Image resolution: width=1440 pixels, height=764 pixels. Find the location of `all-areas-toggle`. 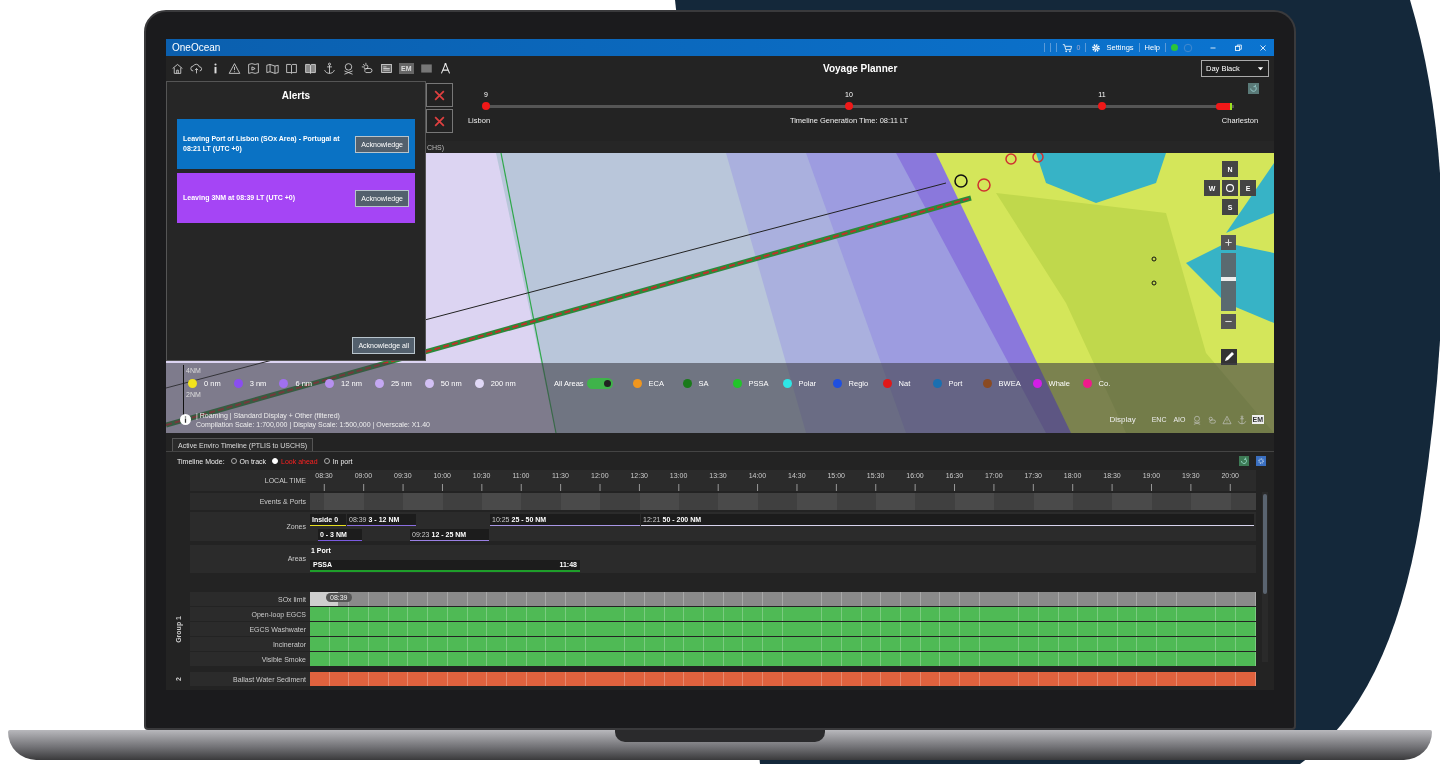

all-areas-toggle is located at coordinates (599, 383).